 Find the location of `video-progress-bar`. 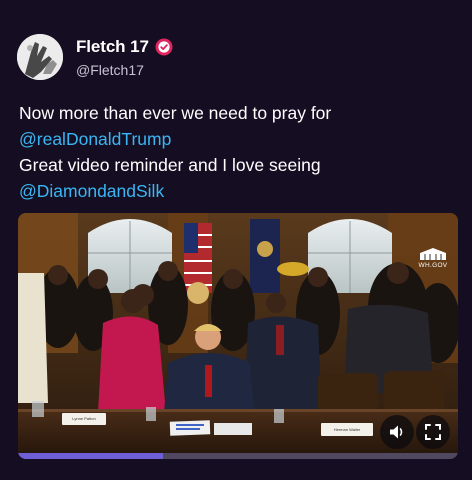

video-progress-bar is located at coordinates (238, 456).